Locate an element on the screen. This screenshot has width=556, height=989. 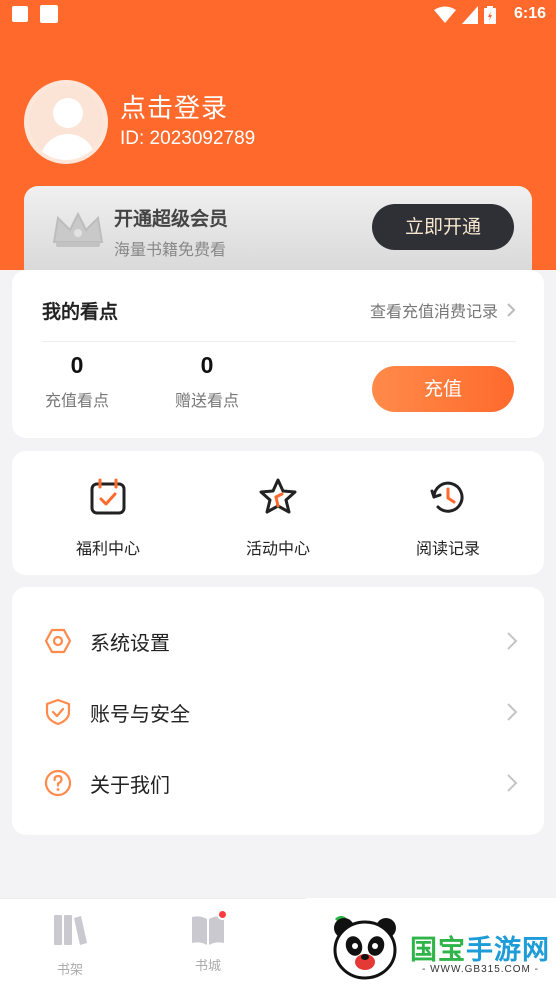
vip-subtitle: 海量书籍免费看 is located at coordinates (170, 249).